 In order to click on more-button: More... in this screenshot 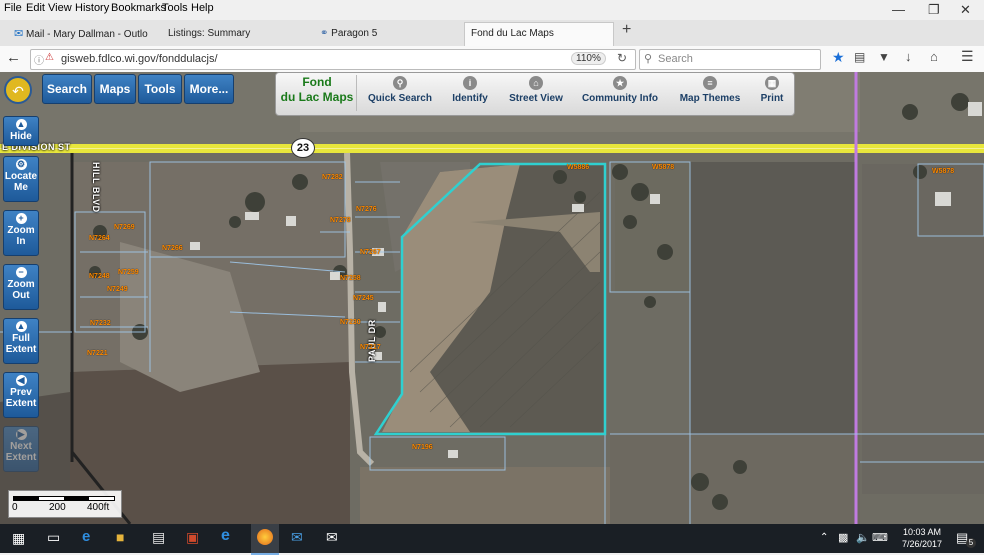, I will do `click(209, 89)`.